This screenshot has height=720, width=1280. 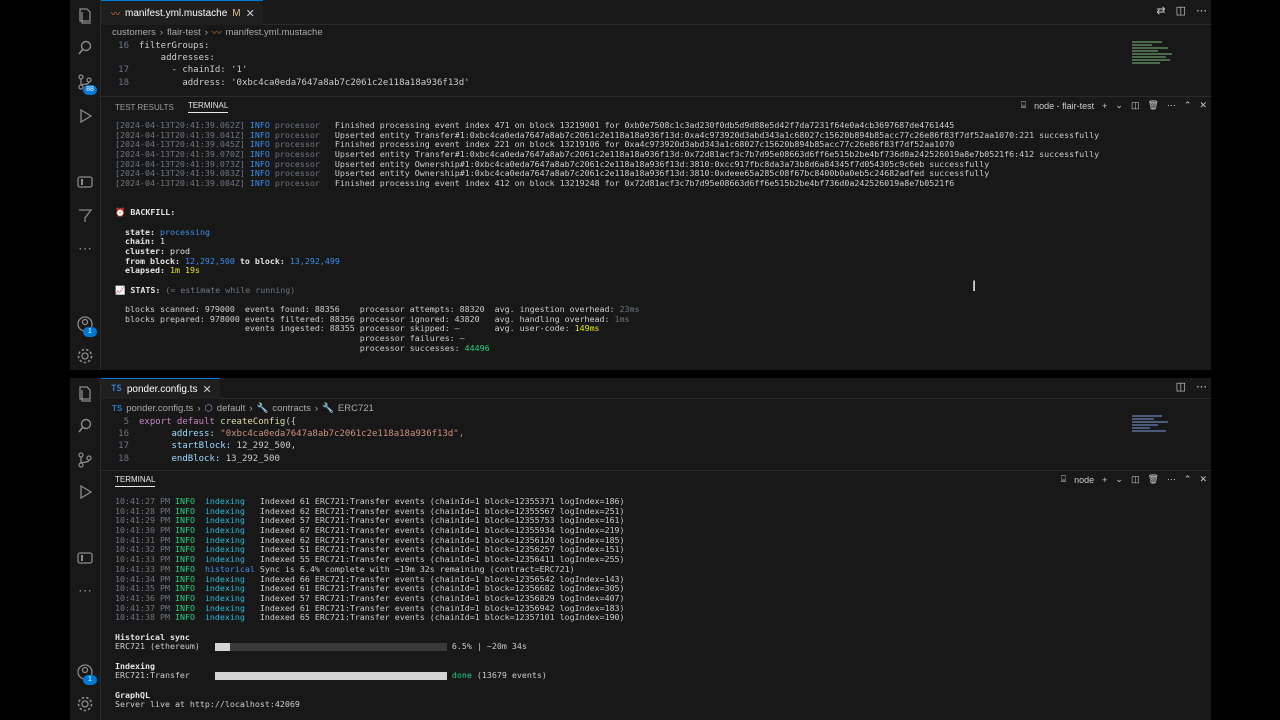 I want to click on activity-bar: ⋯ 1, so click(x=85, y=549).